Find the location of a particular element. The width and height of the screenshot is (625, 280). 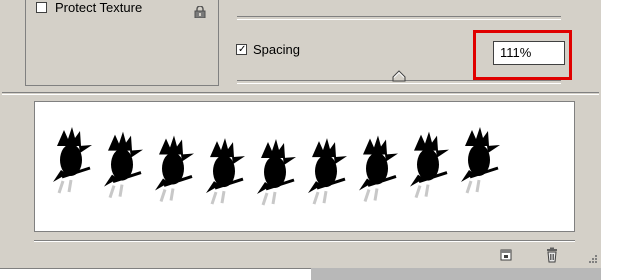

footer-divider is located at coordinates (304, 241).